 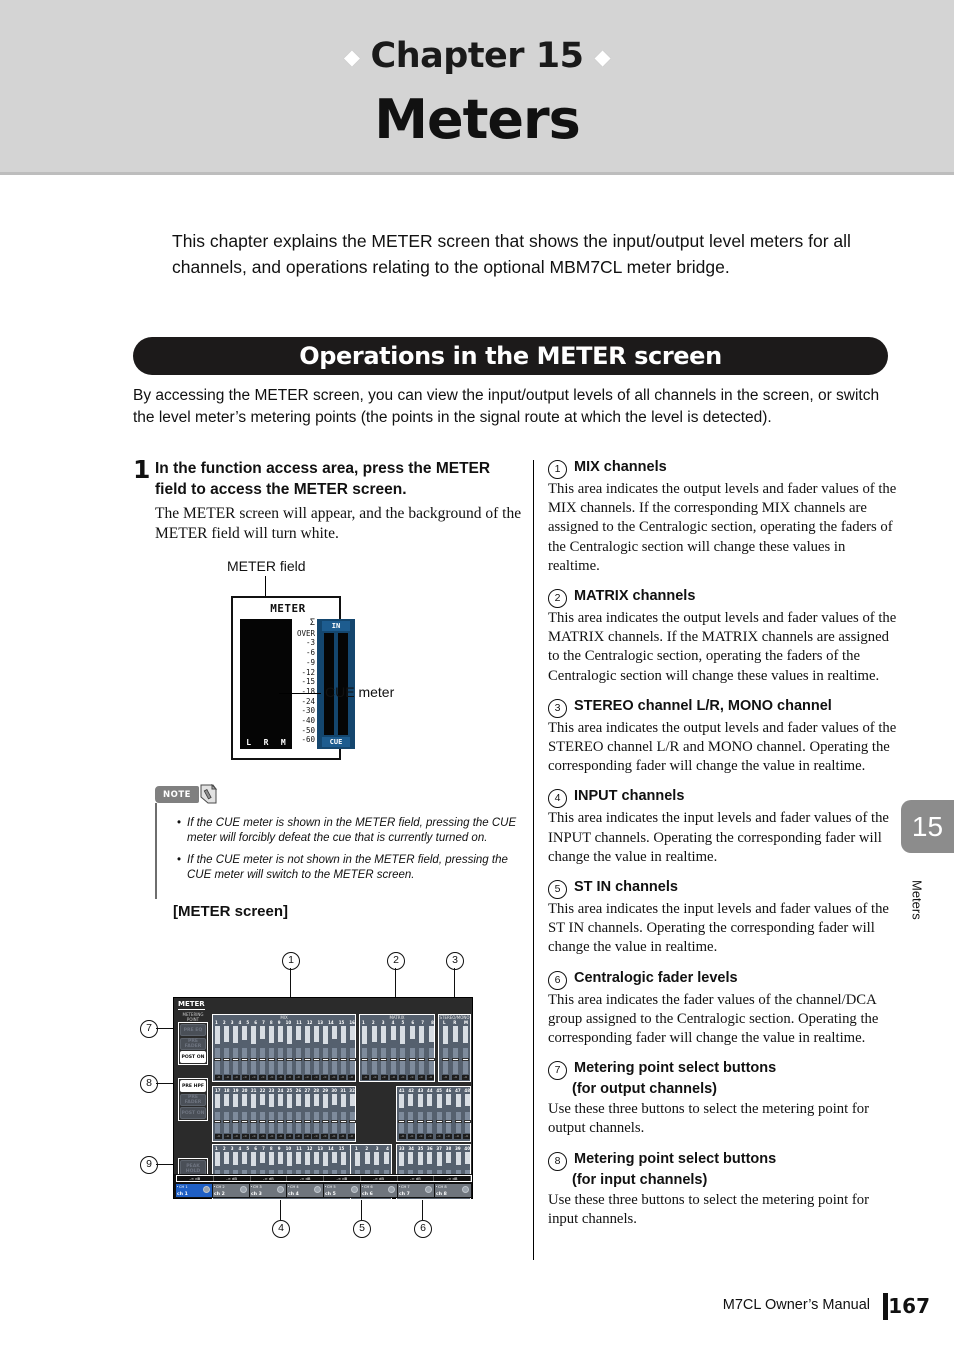 What do you see at coordinates (285, 1061) in the screenshot?
I see `mix-faders` at bounding box center [285, 1061].